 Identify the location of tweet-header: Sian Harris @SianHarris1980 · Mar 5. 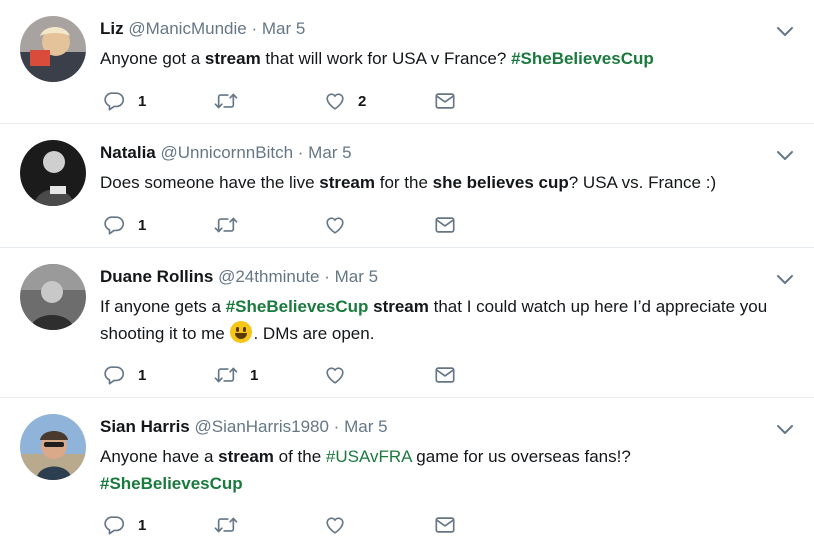
(244, 427).